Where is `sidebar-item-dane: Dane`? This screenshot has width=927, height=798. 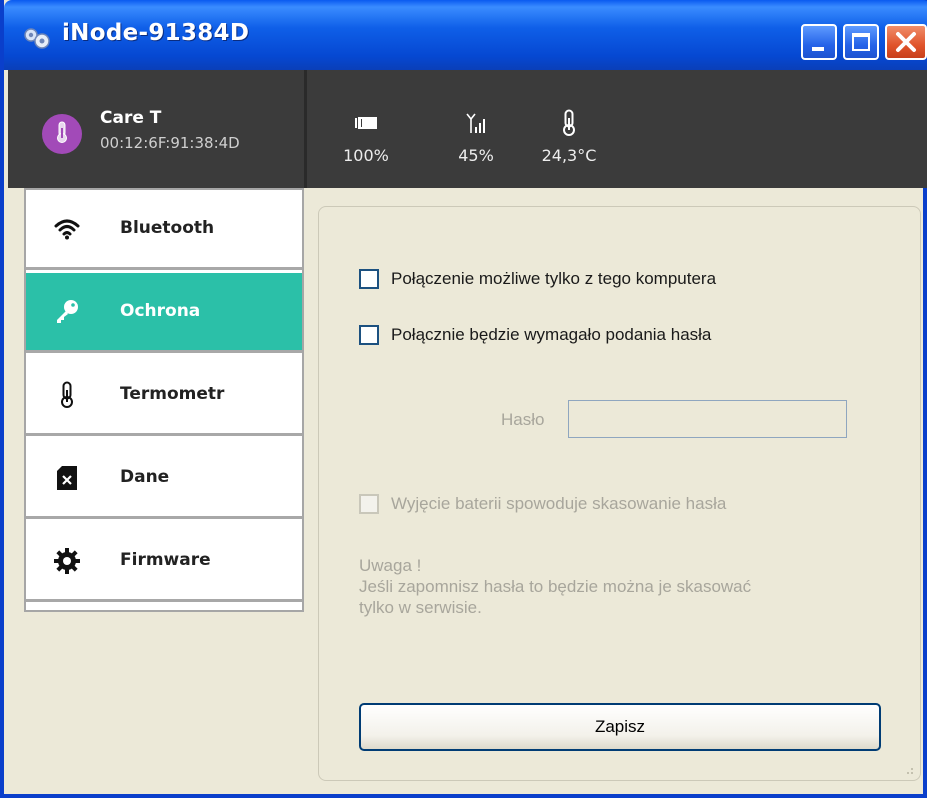 sidebar-item-dane: Dane is located at coordinates (164, 479).